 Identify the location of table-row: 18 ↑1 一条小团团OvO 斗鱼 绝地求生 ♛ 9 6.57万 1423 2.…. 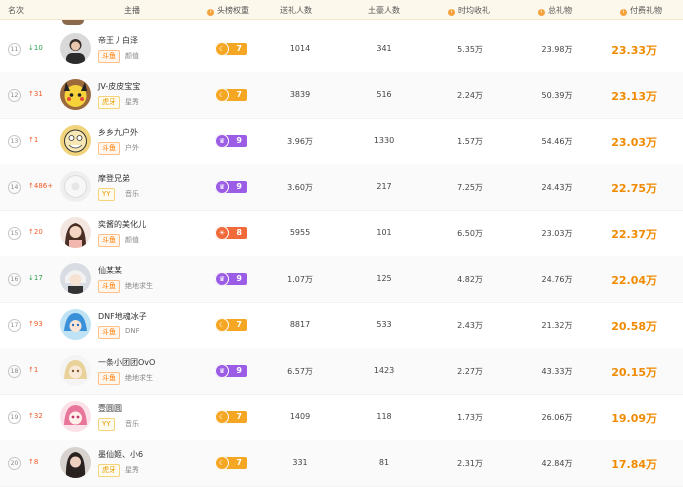
(341, 371).